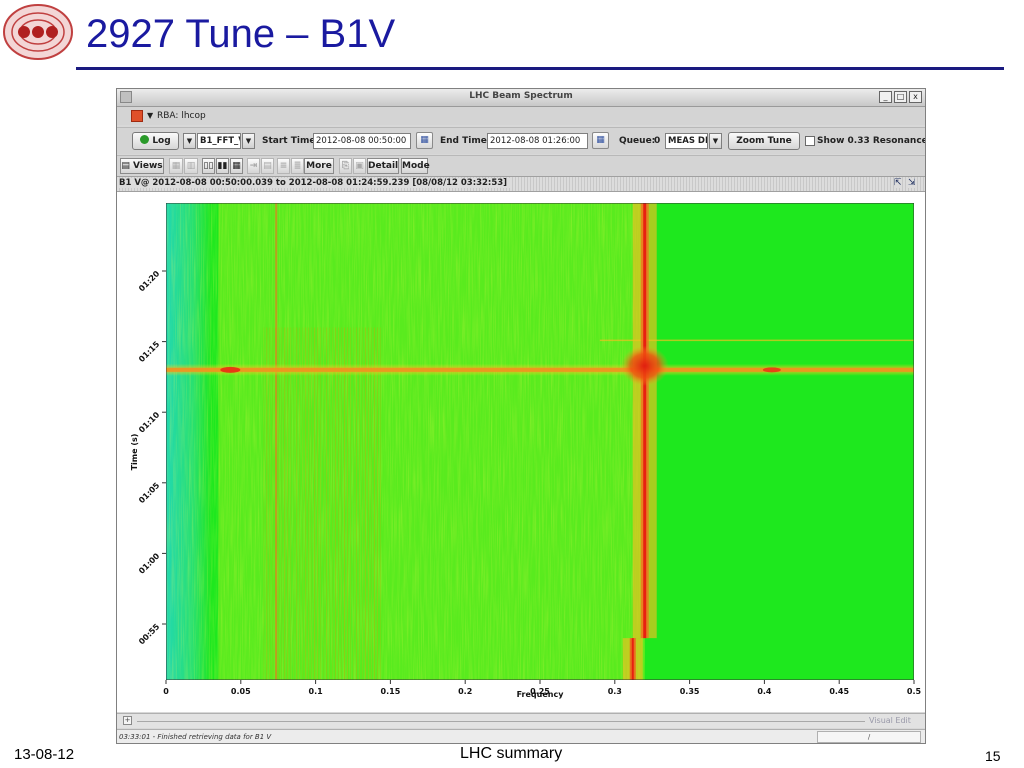 This screenshot has width=1024, height=768. Describe the element at coordinates (125, 166) in the screenshot. I see `views-icon: ▤` at that location.